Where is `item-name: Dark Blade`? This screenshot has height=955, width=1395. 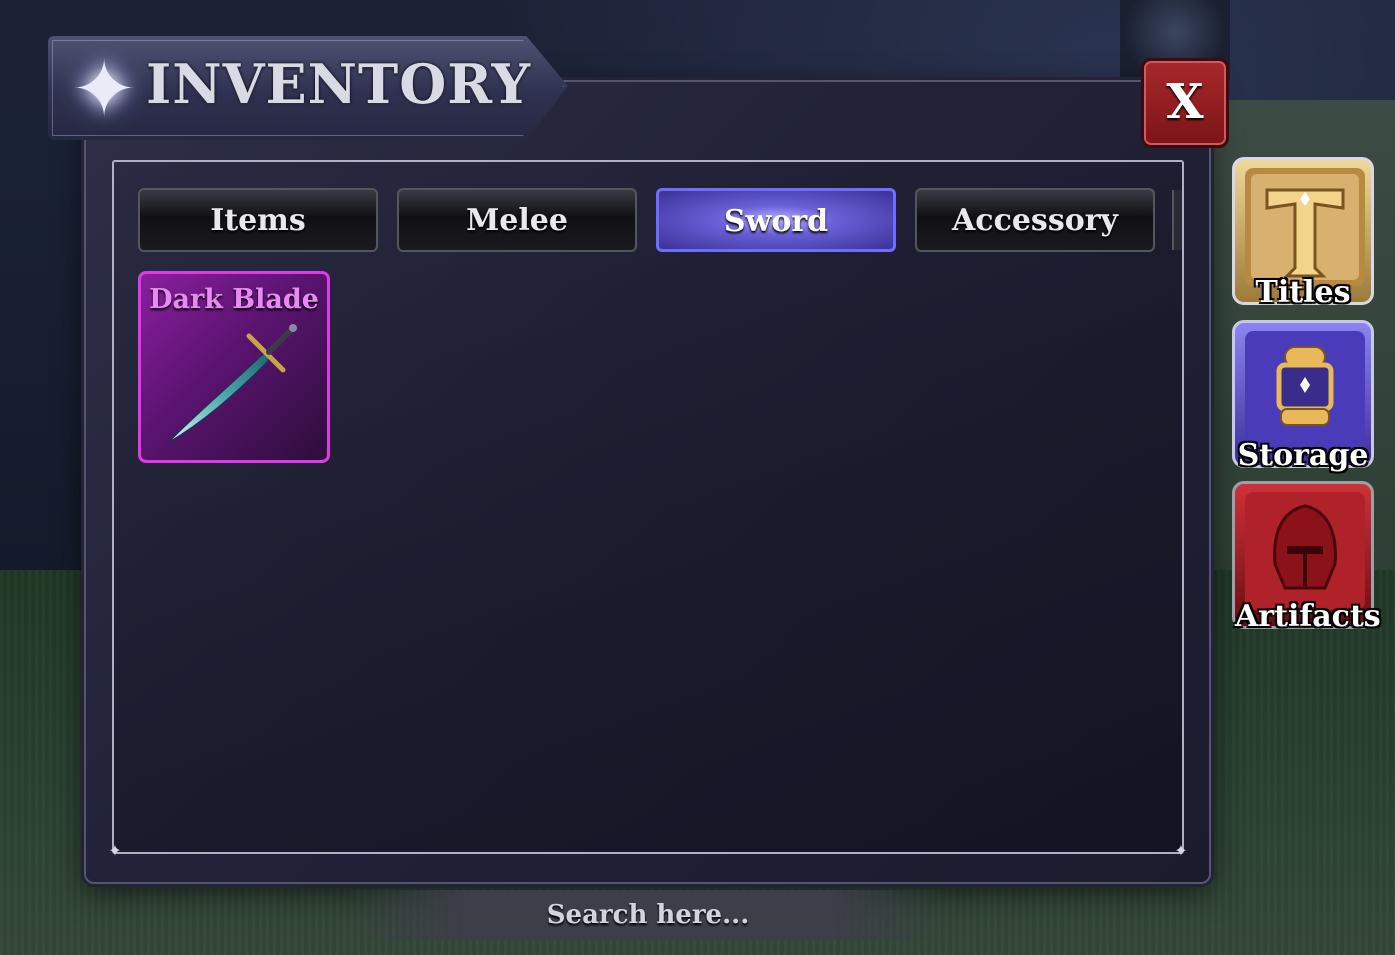 item-name: Dark Blade is located at coordinates (234, 299).